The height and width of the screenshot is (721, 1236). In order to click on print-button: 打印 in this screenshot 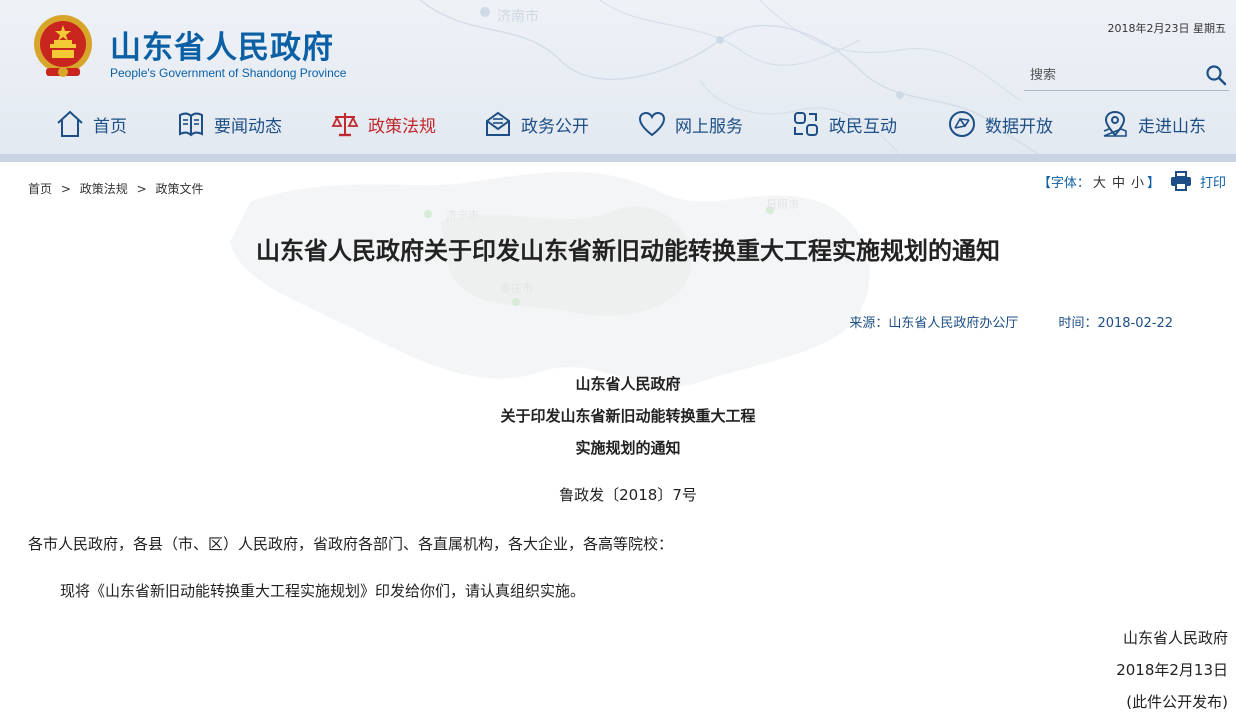, I will do `click(1198, 181)`.